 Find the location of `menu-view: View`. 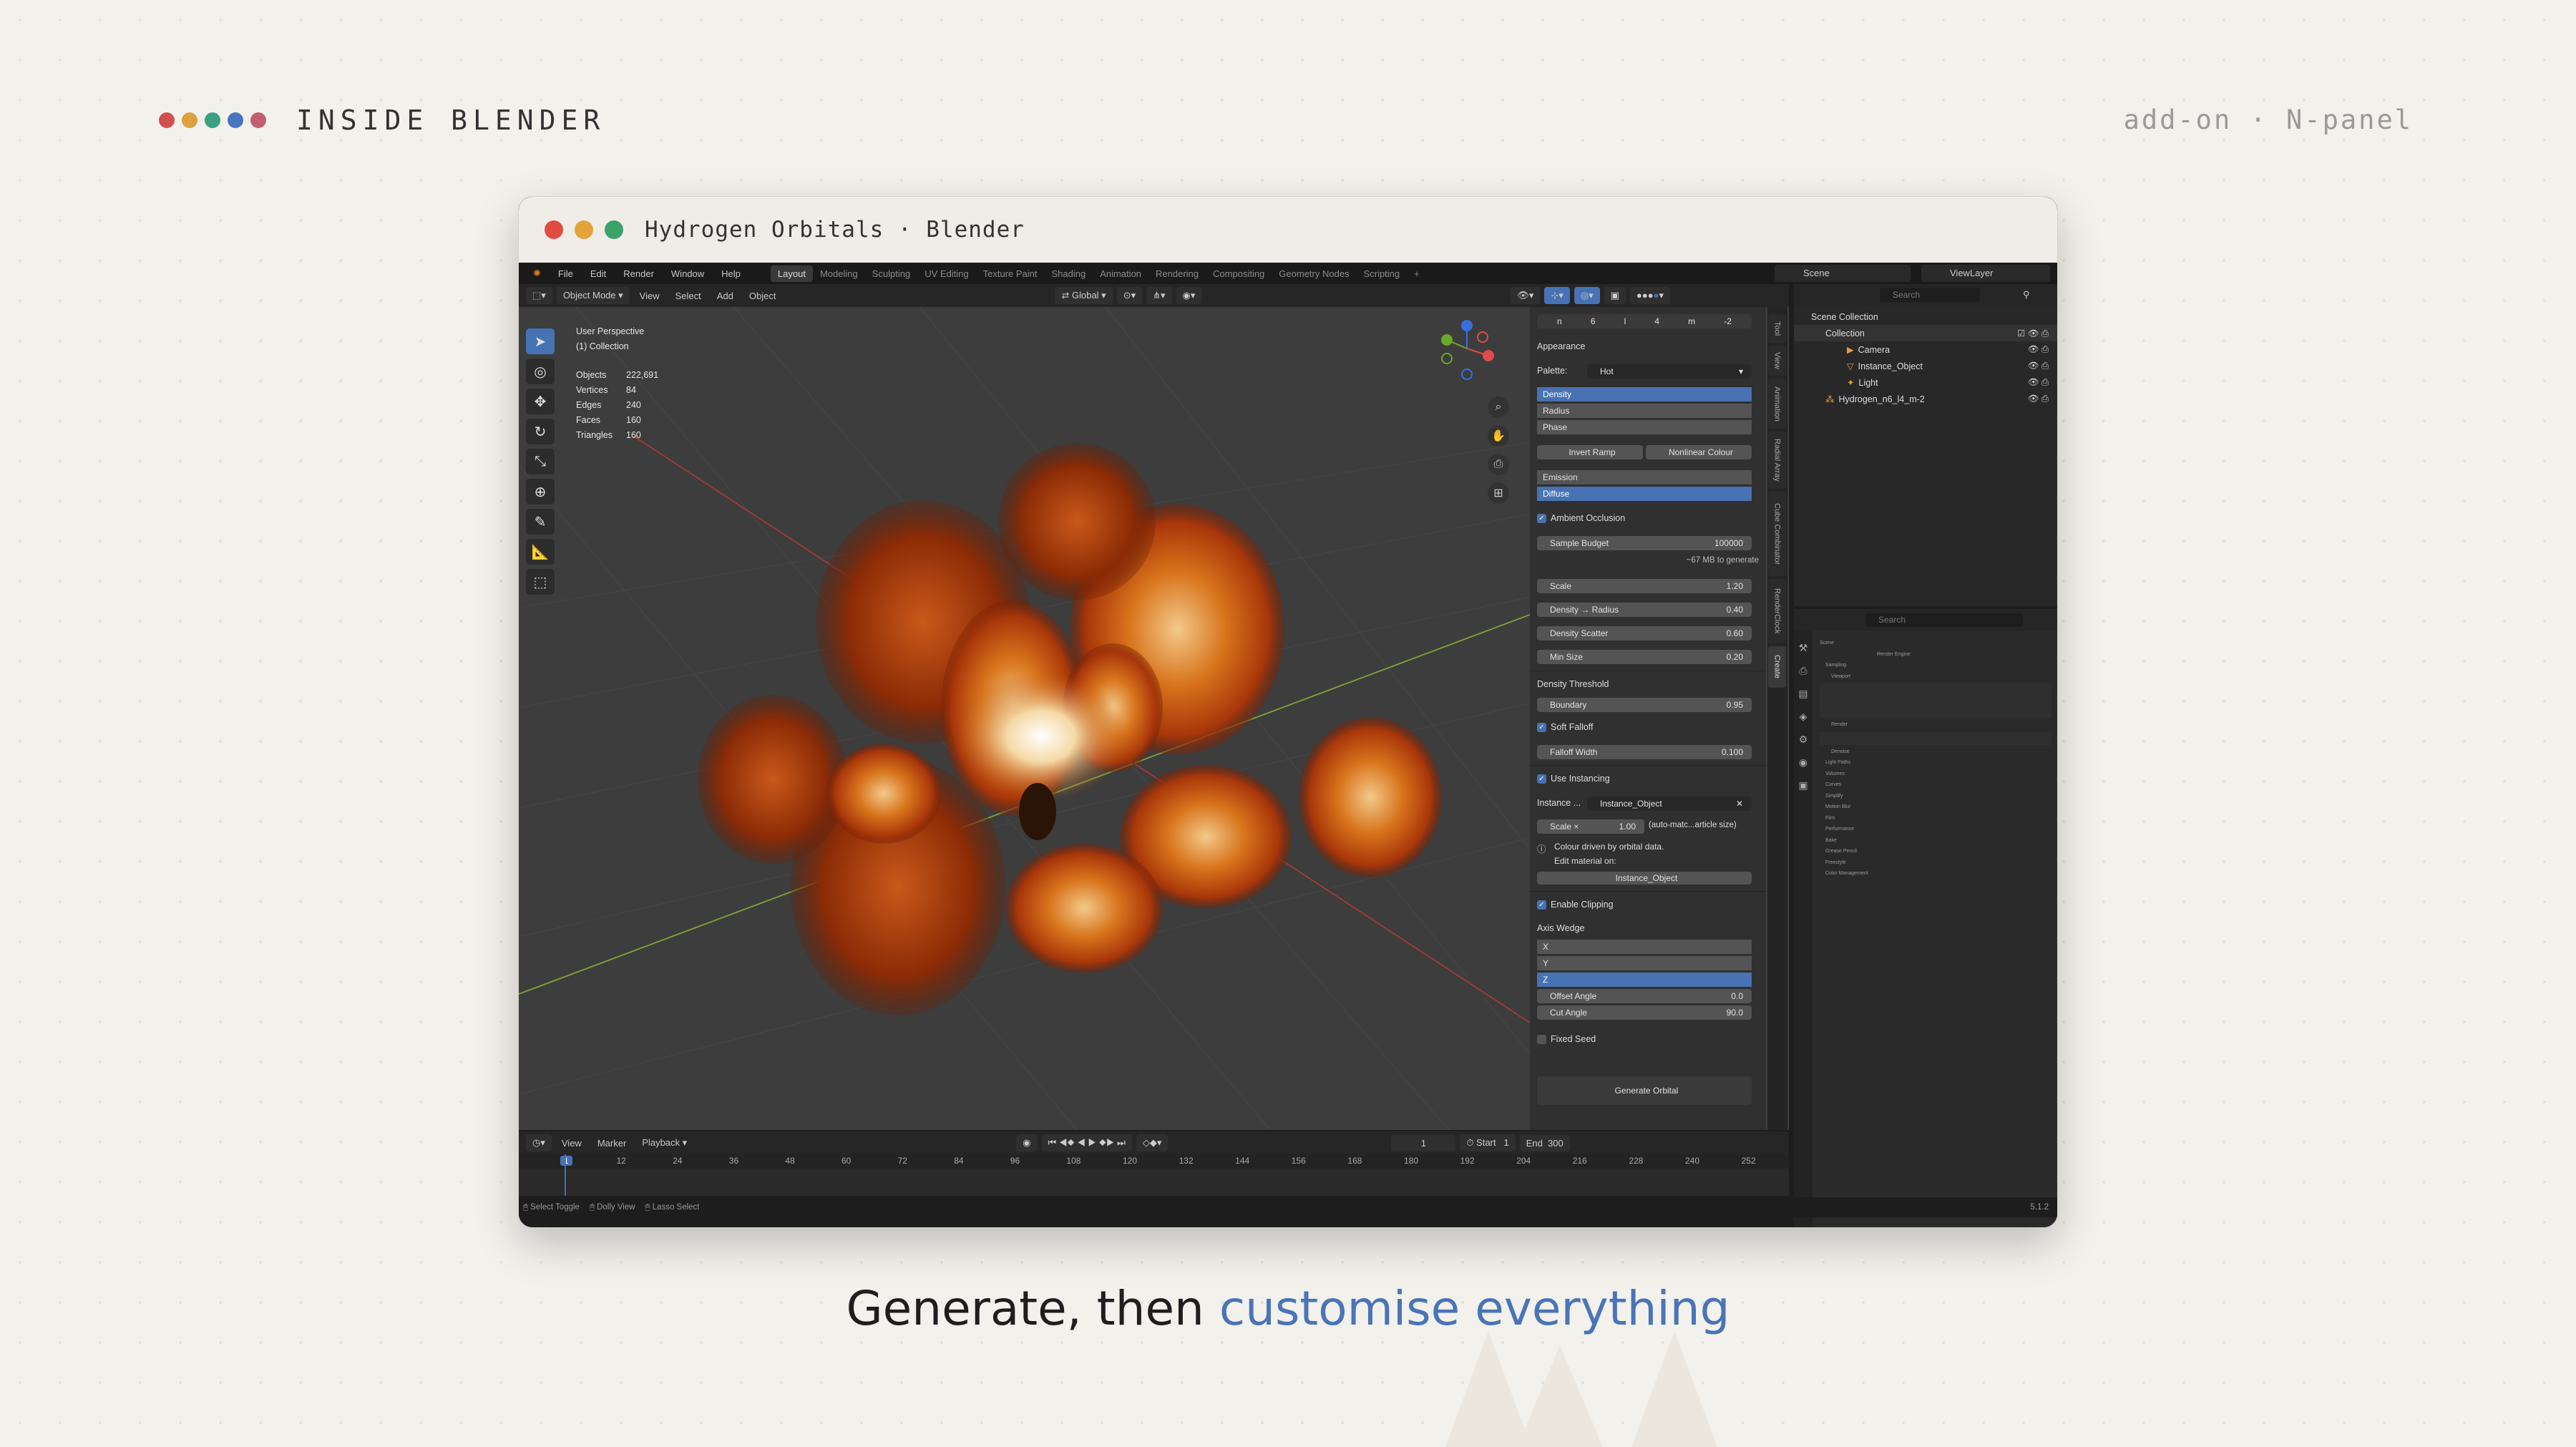

menu-view: View is located at coordinates (649, 296).